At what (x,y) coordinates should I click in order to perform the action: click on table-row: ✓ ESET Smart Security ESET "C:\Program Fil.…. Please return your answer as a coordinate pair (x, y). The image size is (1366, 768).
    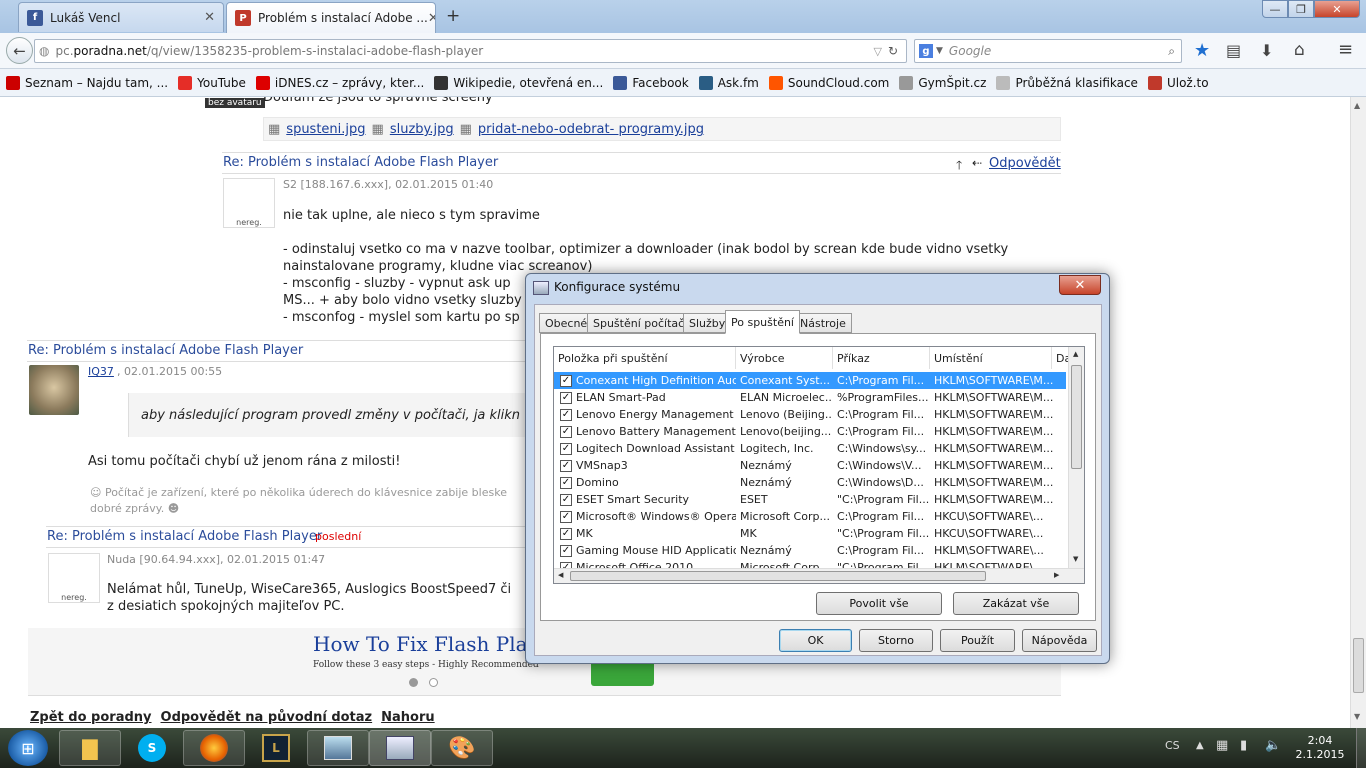
    Looking at the image, I should click on (810, 499).